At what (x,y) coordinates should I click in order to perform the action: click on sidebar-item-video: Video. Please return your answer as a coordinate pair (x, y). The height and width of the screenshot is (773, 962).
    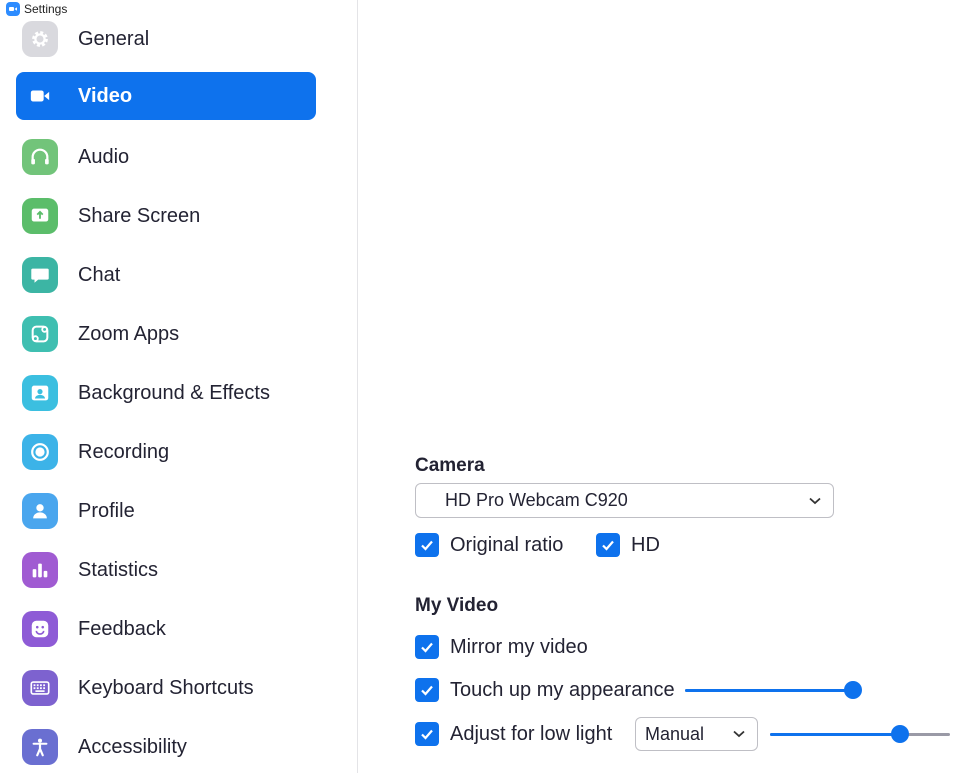
    Looking at the image, I should click on (166, 96).